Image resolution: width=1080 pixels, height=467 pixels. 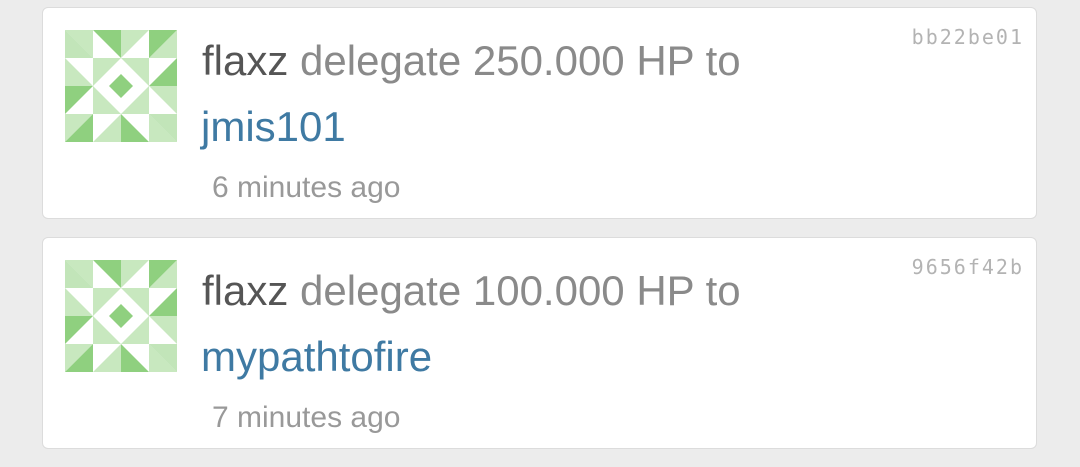 I want to click on transaction-hash: bb22be01, so click(x=967, y=37).